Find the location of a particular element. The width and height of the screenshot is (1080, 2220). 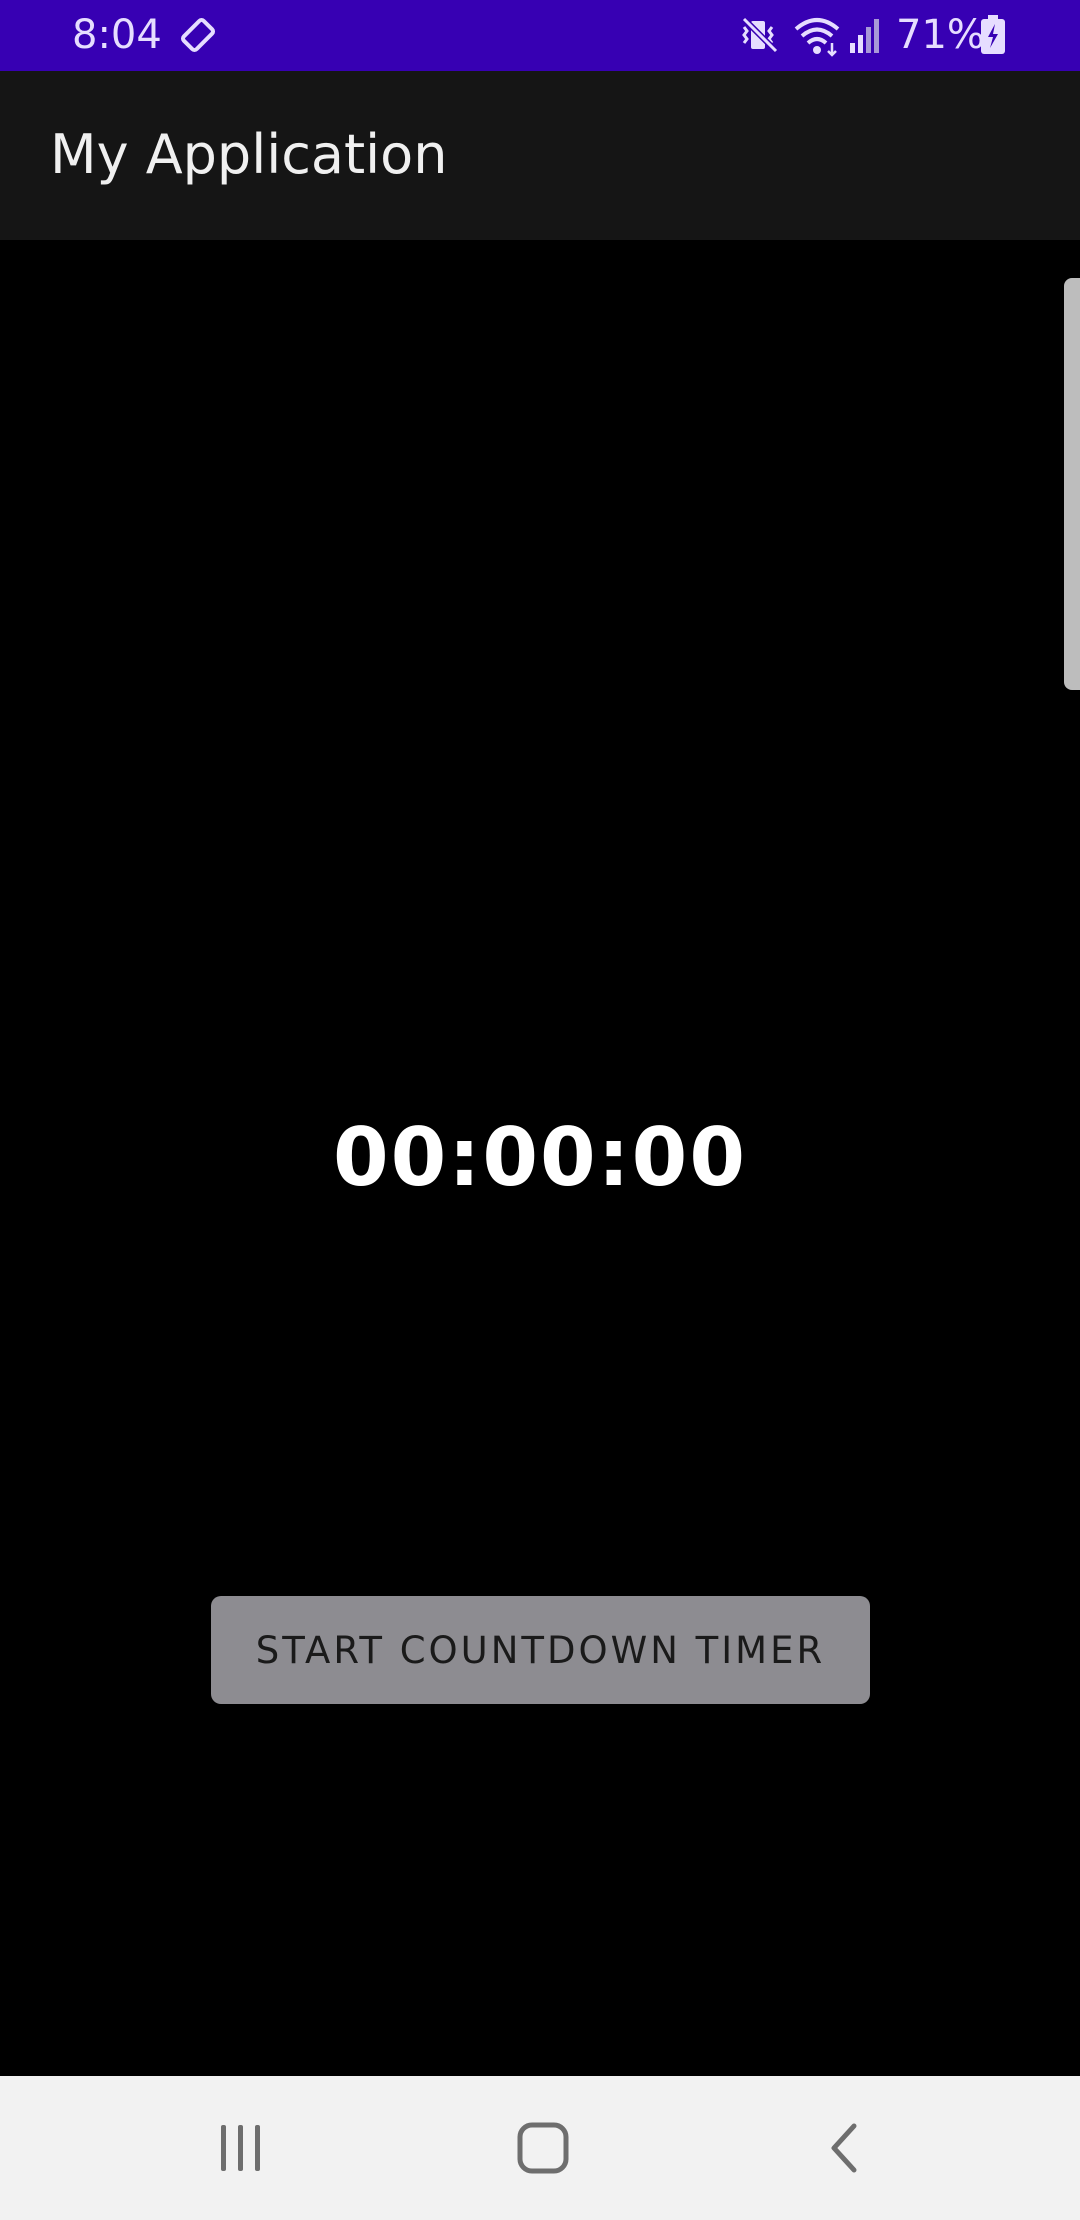

back-icon is located at coordinates (844, 2148).